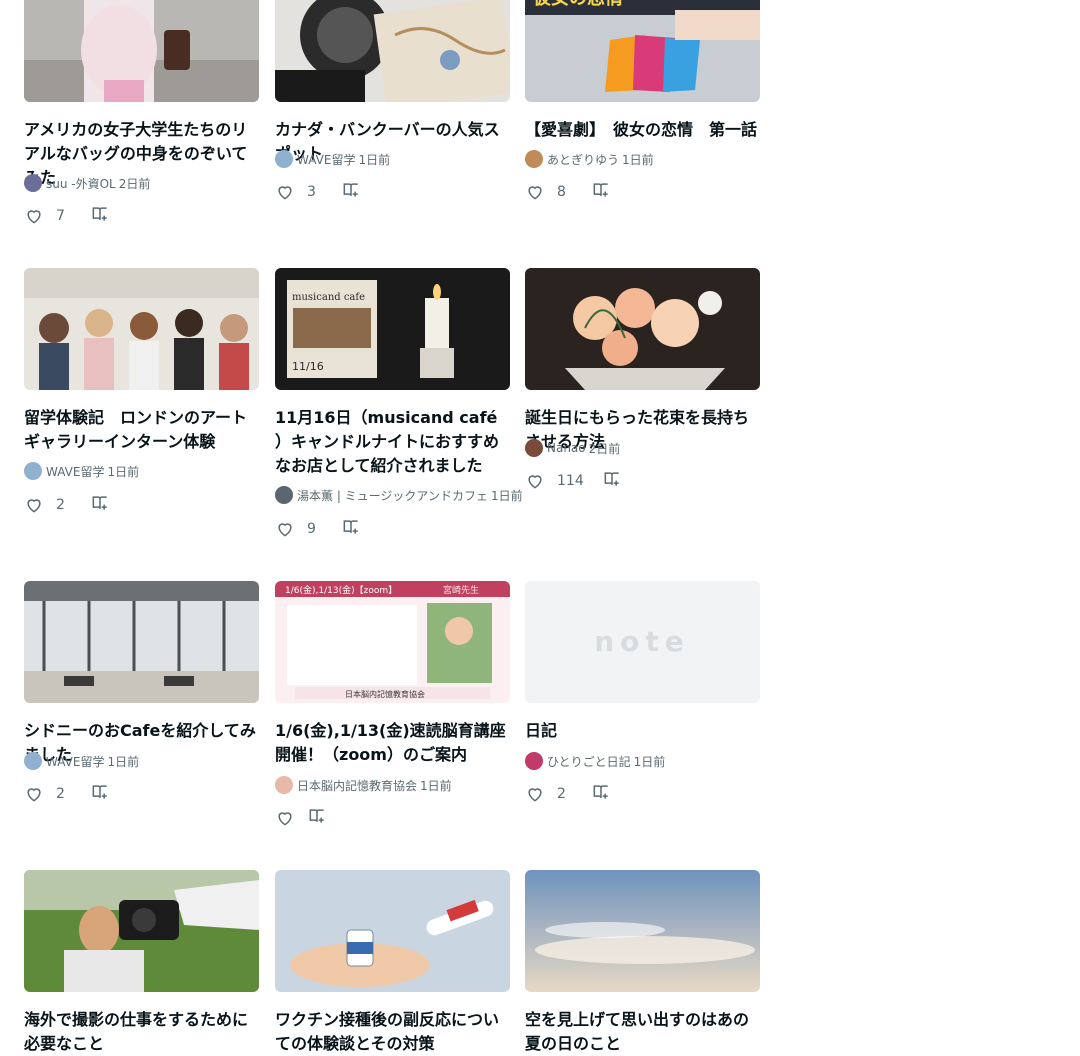  Describe the element at coordinates (60, 216) in the screenshot. I see `like-count: 7` at that location.